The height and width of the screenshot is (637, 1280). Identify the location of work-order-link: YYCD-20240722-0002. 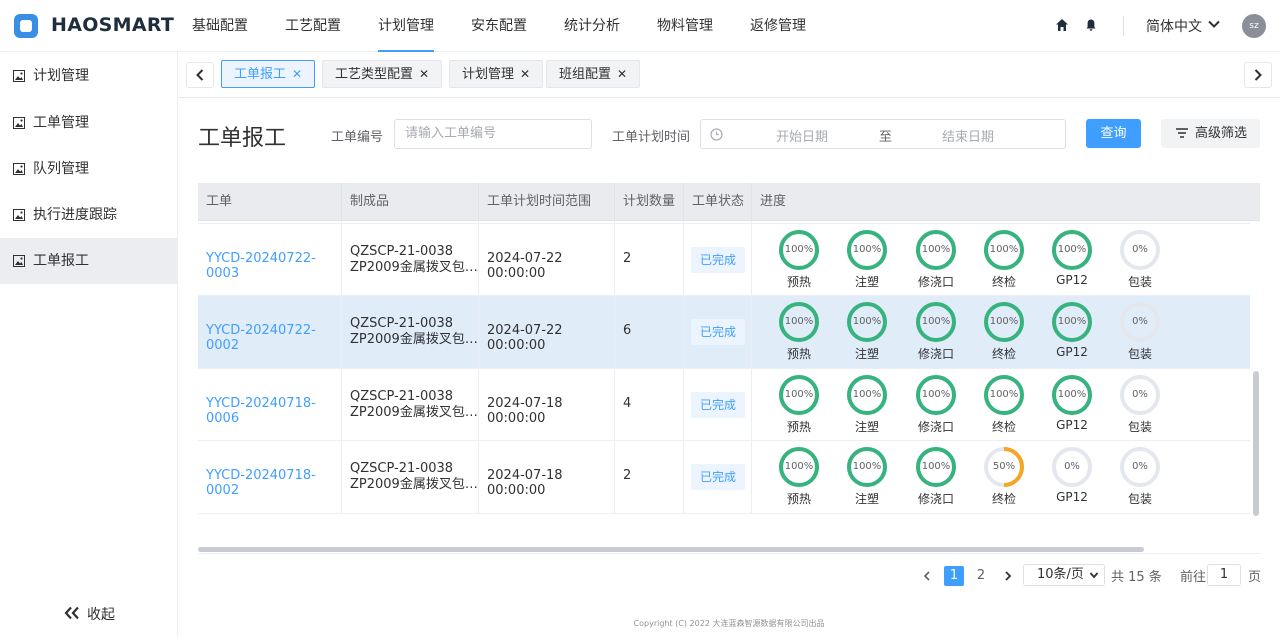
(270, 332).